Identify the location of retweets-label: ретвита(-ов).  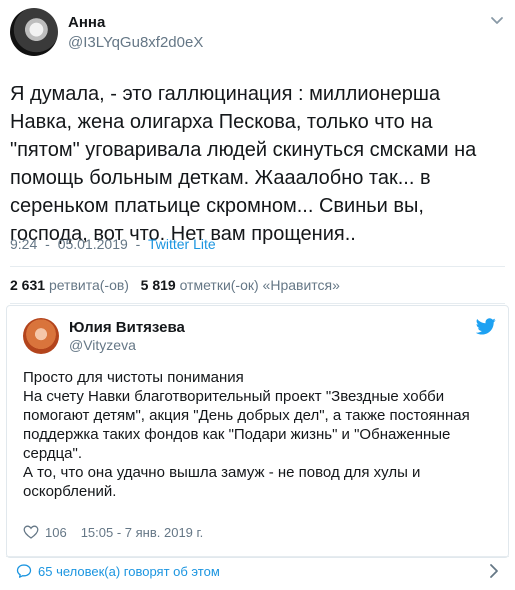
(89, 285).